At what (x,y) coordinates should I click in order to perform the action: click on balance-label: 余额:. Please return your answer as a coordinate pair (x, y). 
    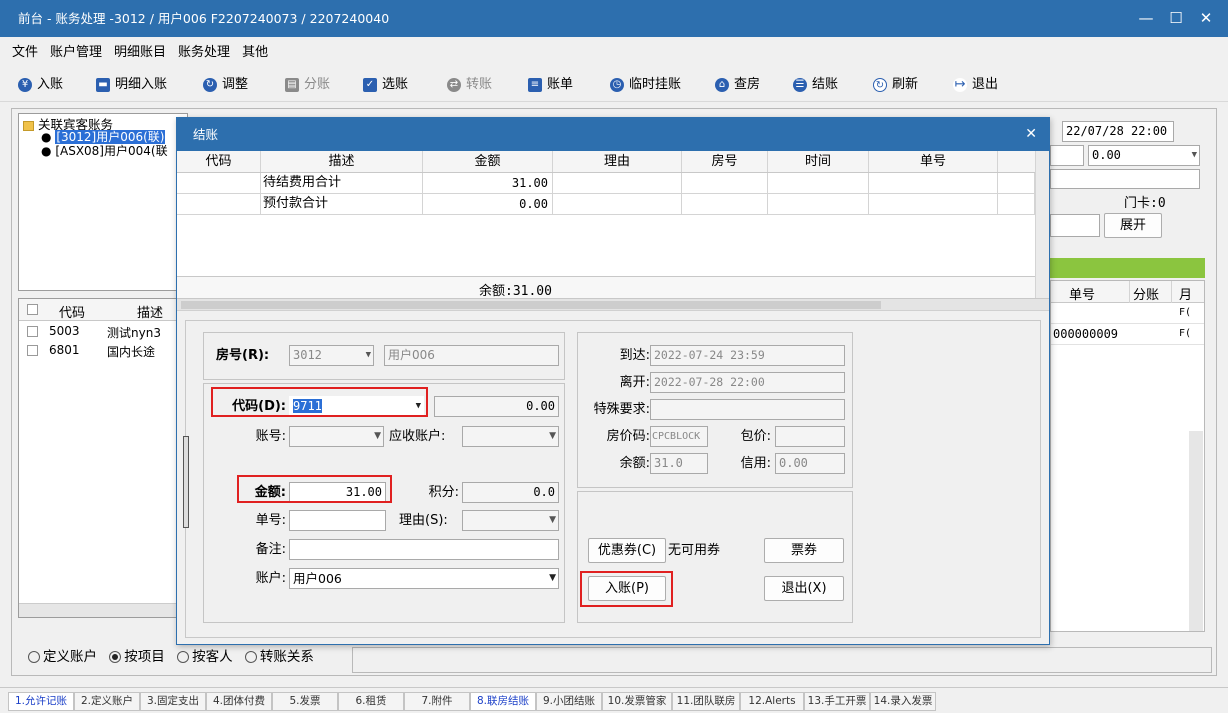
    Looking at the image, I should click on (634, 463).